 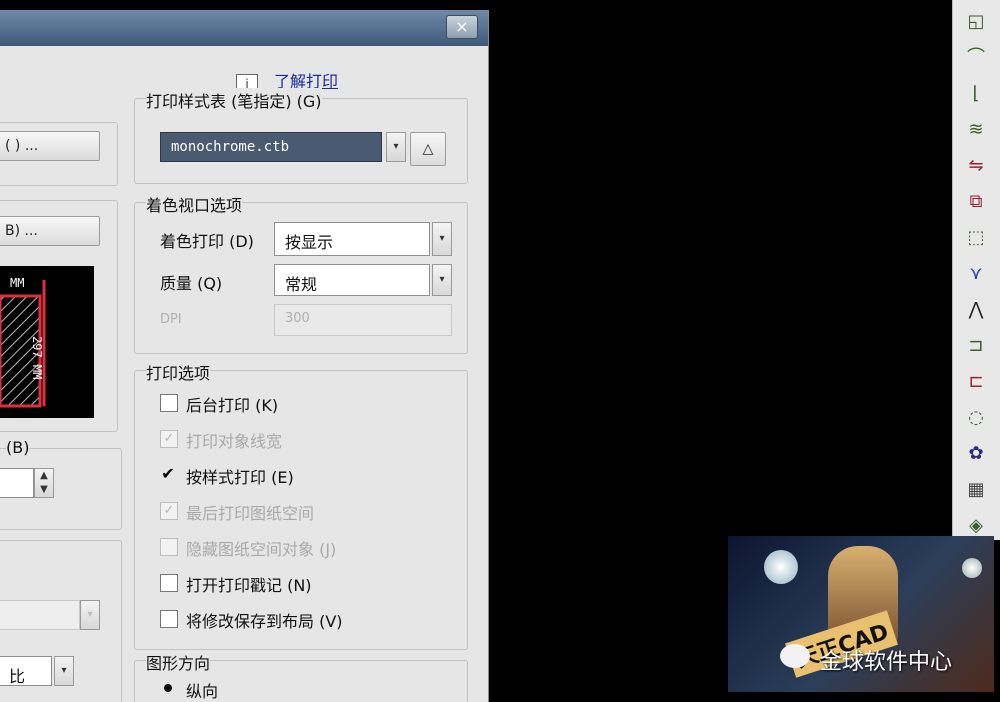 What do you see at coordinates (886, 662) in the screenshot?
I see `channel-name: 金球软件中心` at bounding box center [886, 662].